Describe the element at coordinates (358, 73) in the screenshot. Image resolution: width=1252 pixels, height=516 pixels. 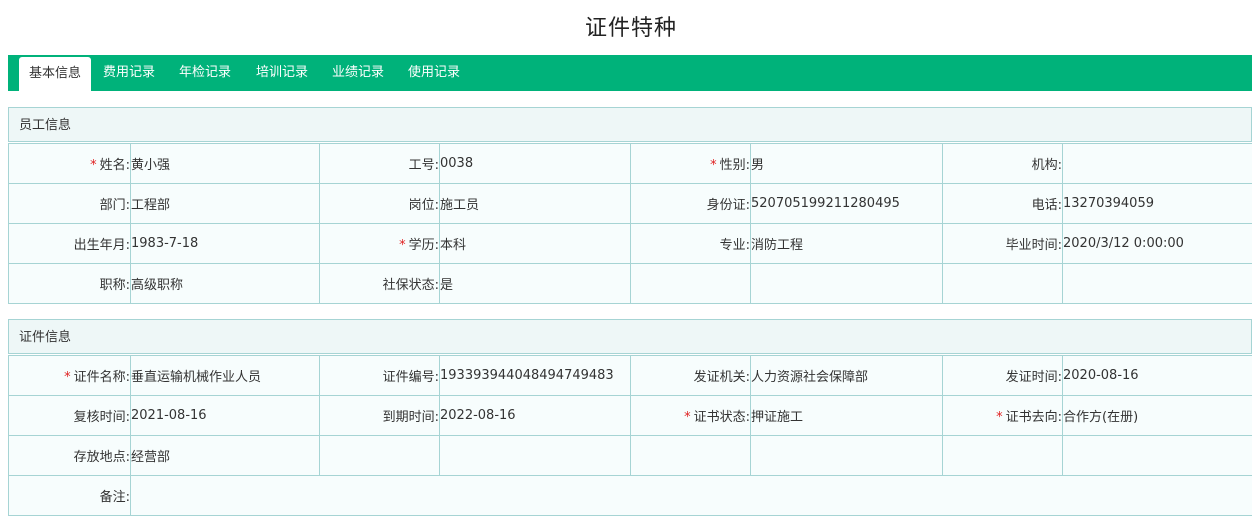
I see `tab-performance-records: 业绩记录` at that location.